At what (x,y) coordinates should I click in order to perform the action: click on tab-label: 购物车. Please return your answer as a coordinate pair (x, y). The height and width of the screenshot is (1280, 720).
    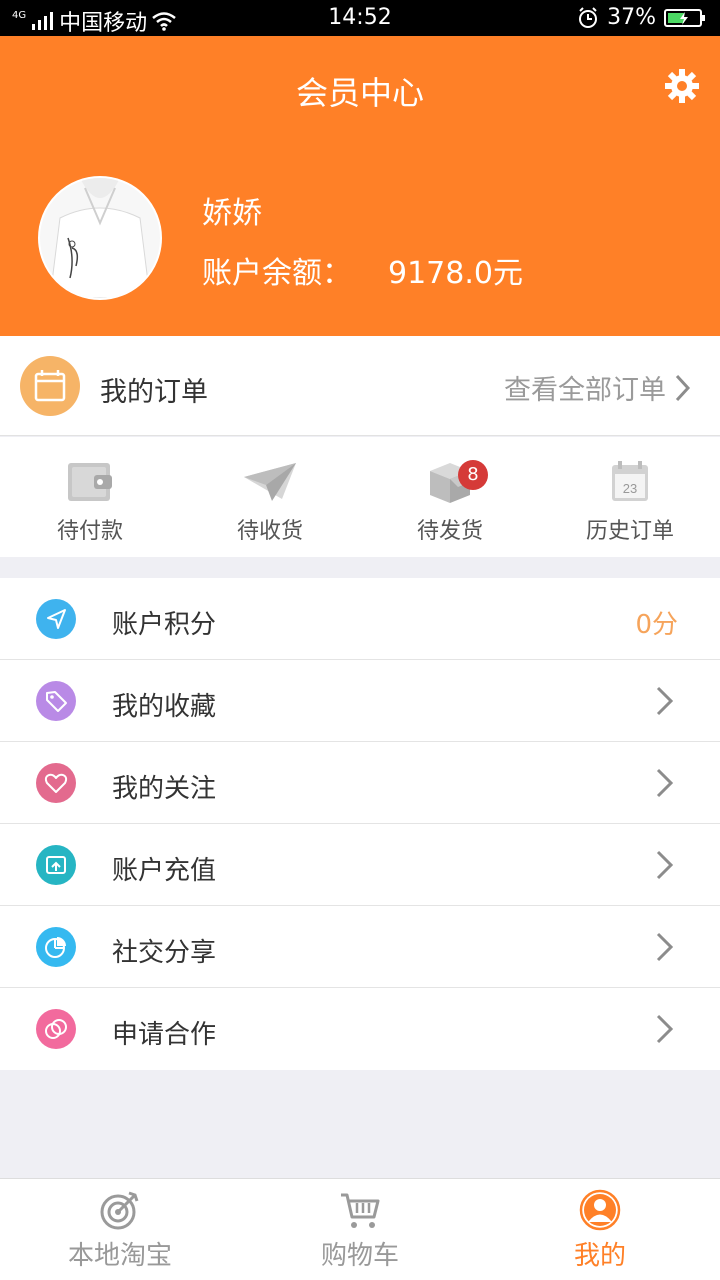
    Looking at the image, I should click on (359, 1256).